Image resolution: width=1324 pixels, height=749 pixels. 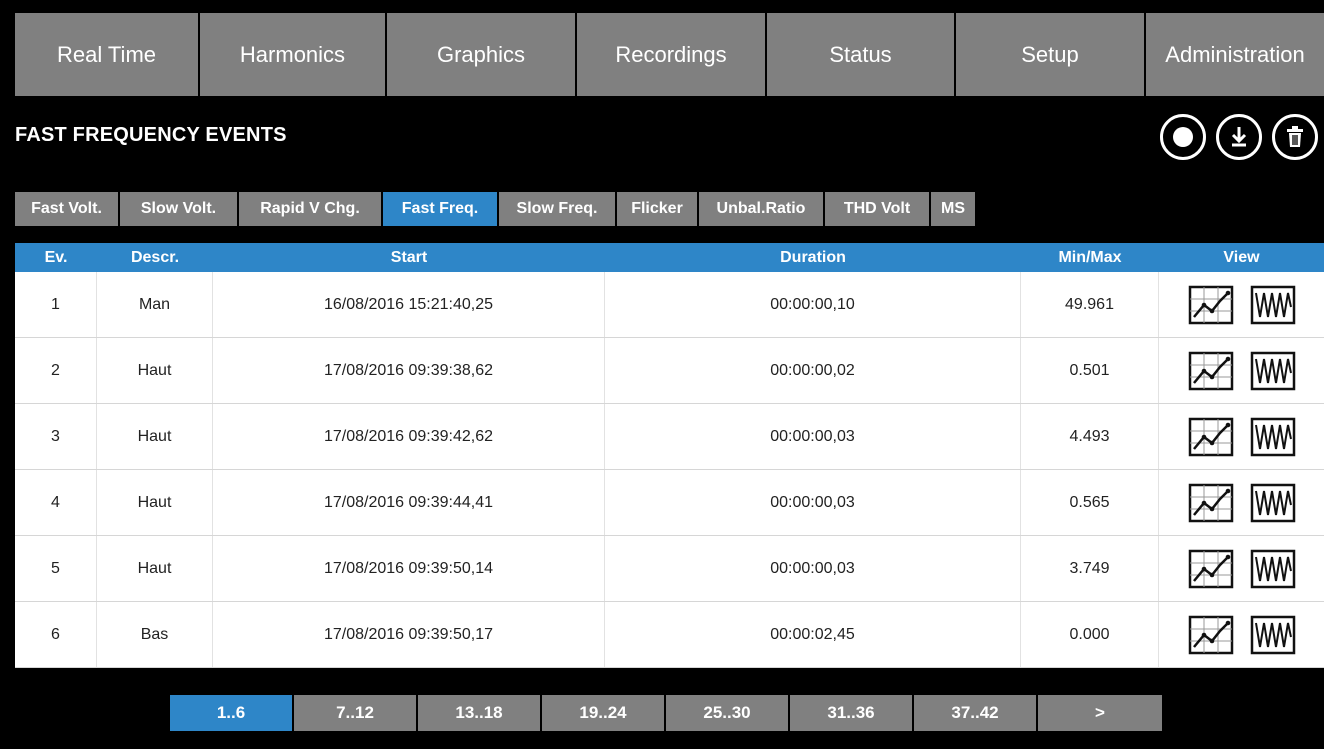 I want to click on delete-button, so click(x=1295, y=137).